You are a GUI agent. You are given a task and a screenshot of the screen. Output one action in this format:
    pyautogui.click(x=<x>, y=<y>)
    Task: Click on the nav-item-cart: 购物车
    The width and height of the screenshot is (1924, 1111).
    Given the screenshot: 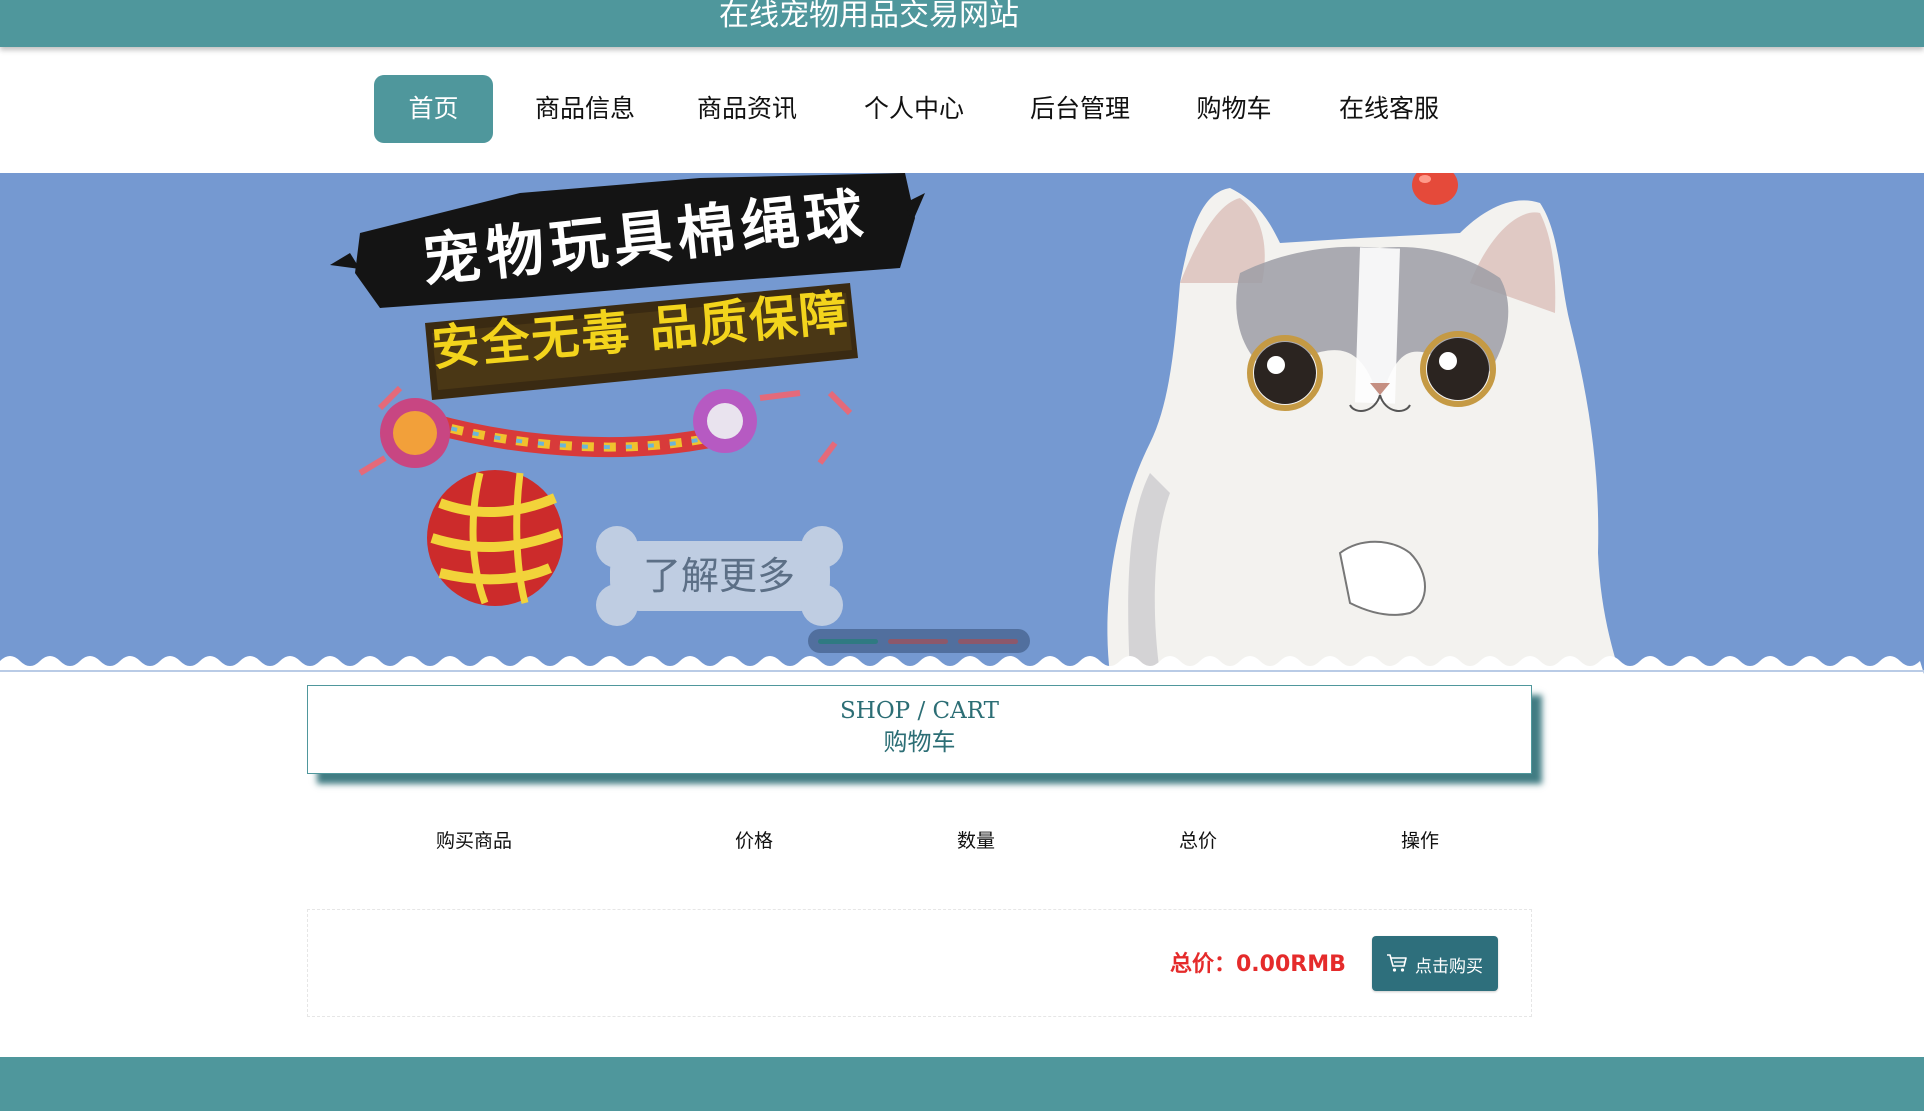 What is the action you would take?
    pyautogui.click(x=1234, y=109)
    